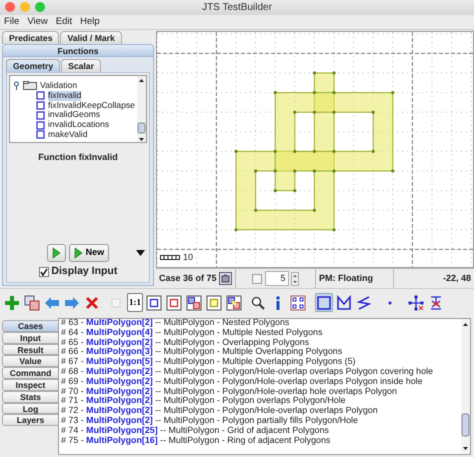 This screenshot has width=474, height=457. What do you see at coordinates (30, 85) in the screenshot?
I see `folder-icon` at bounding box center [30, 85].